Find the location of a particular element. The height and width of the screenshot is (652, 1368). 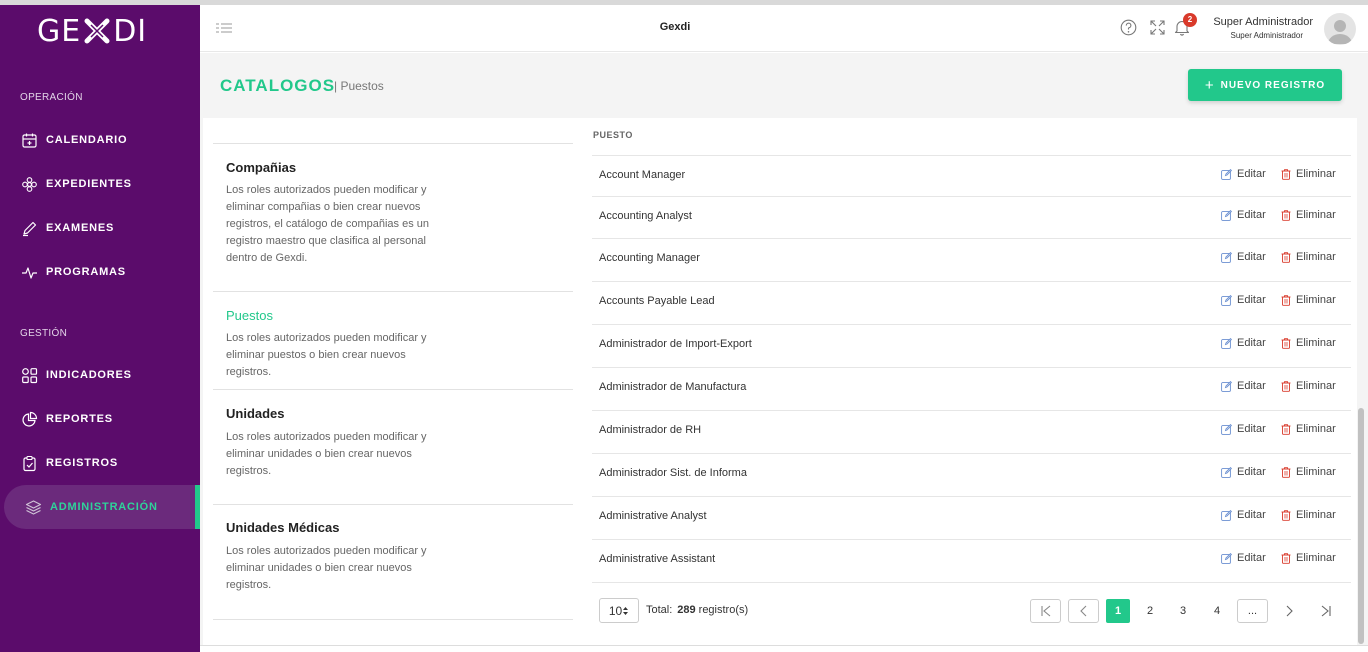

page-3-button: 3 is located at coordinates (1183, 611).